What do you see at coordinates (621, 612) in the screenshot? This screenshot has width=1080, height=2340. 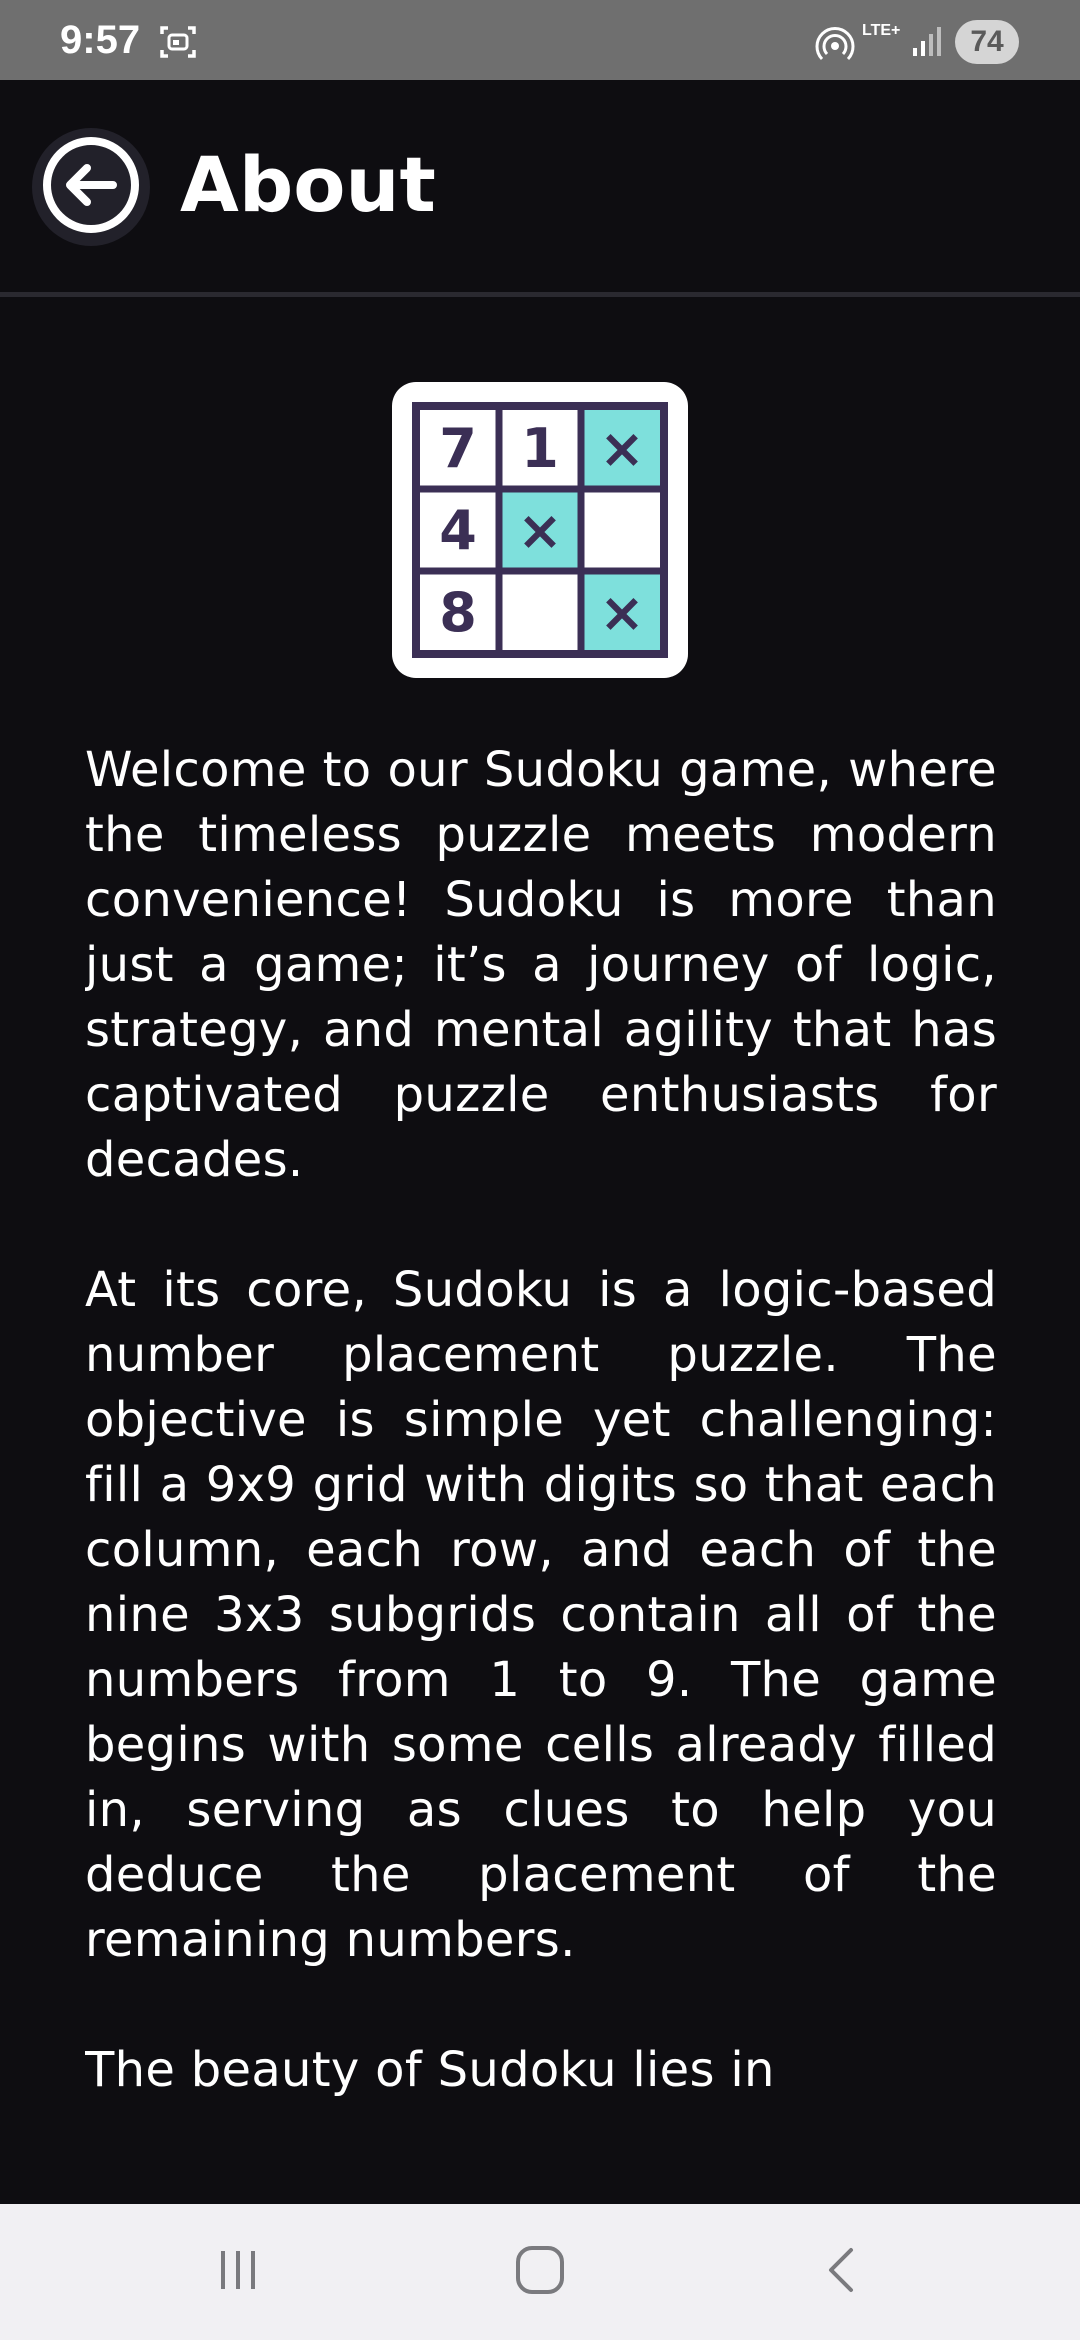 I see `logo-cell-9: ×` at bounding box center [621, 612].